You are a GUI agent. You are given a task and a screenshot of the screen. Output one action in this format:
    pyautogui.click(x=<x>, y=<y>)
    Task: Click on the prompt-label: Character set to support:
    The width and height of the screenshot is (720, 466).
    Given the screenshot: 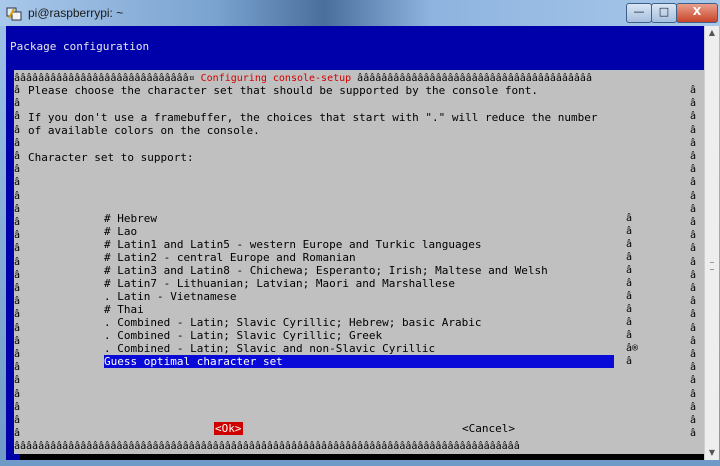 What is the action you would take?
    pyautogui.click(x=111, y=157)
    